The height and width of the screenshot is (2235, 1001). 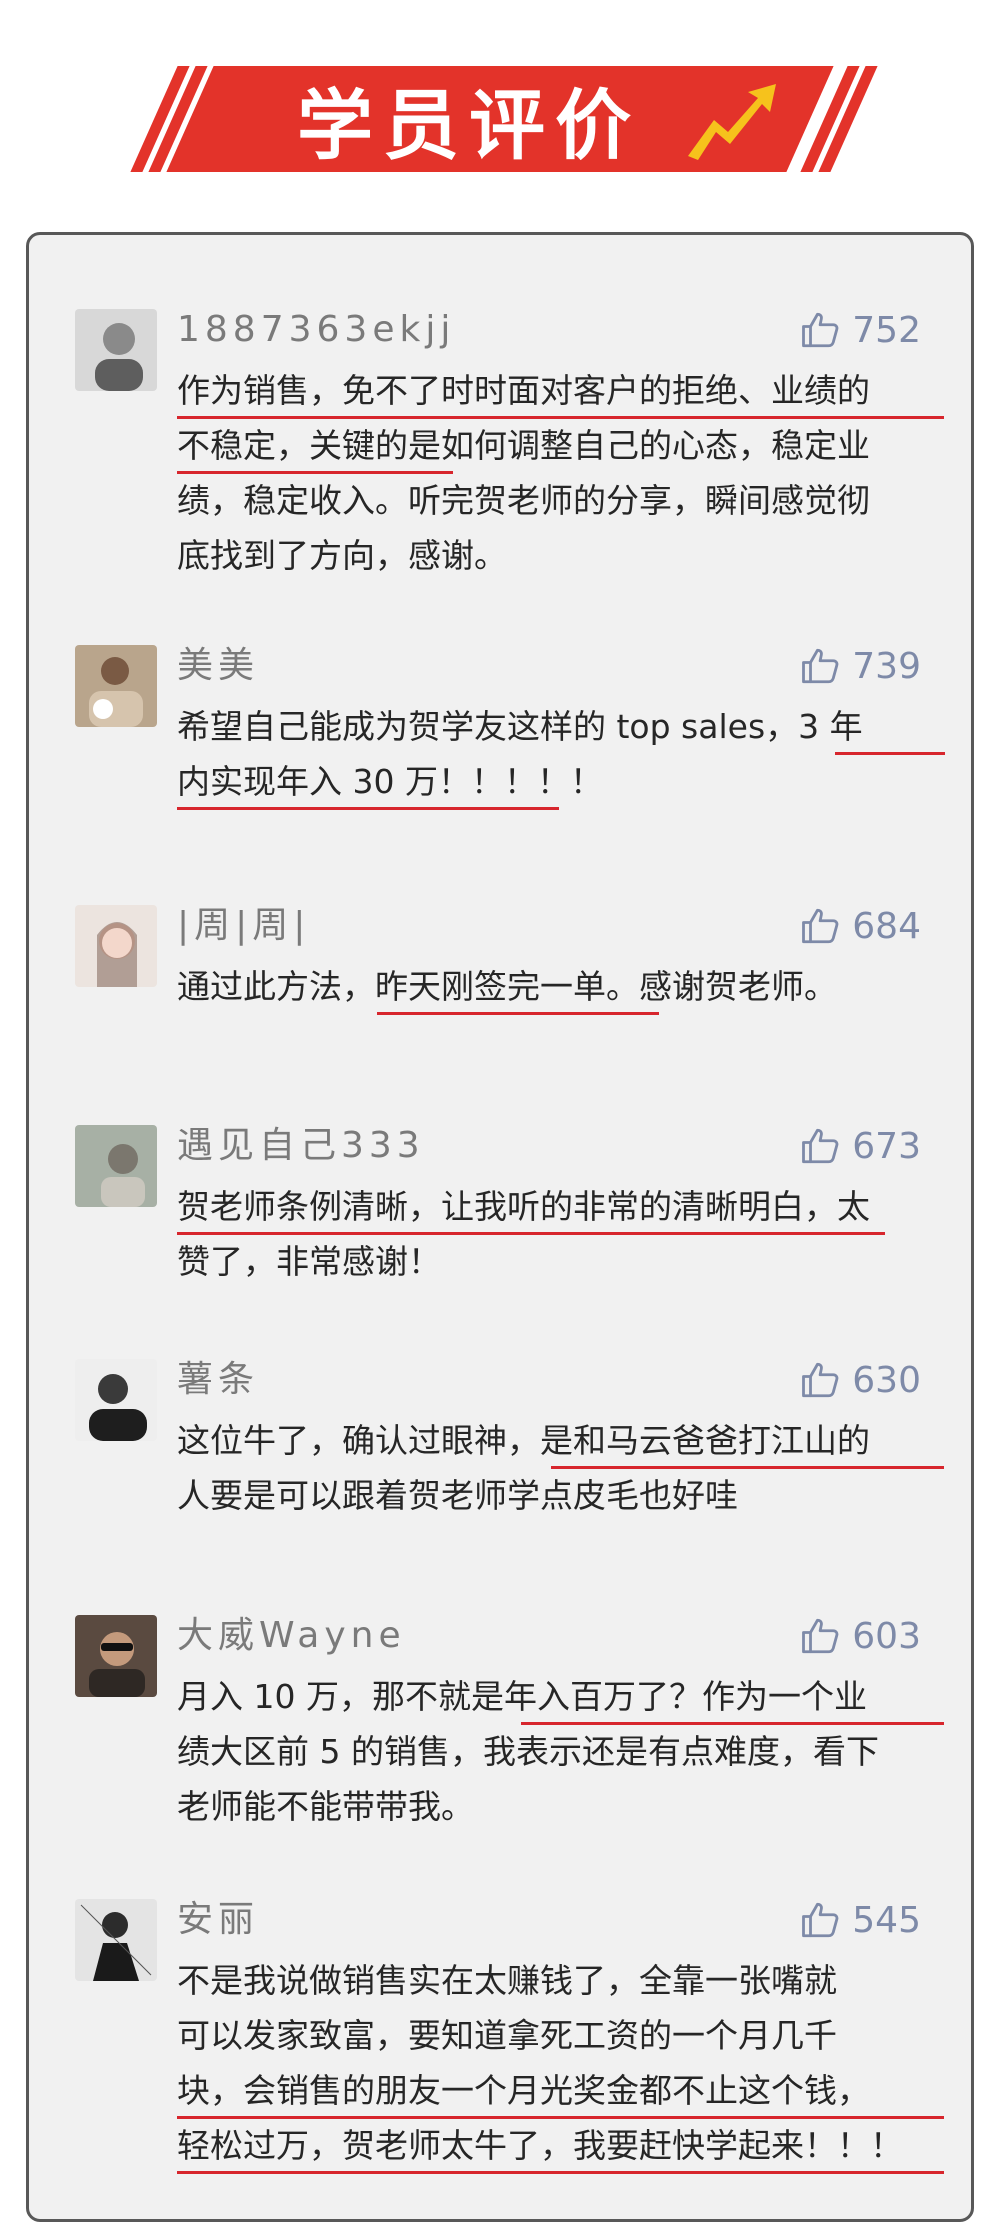 What do you see at coordinates (886, 330) in the screenshot?
I see `like-count-value: 752` at bounding box center [886, 330].